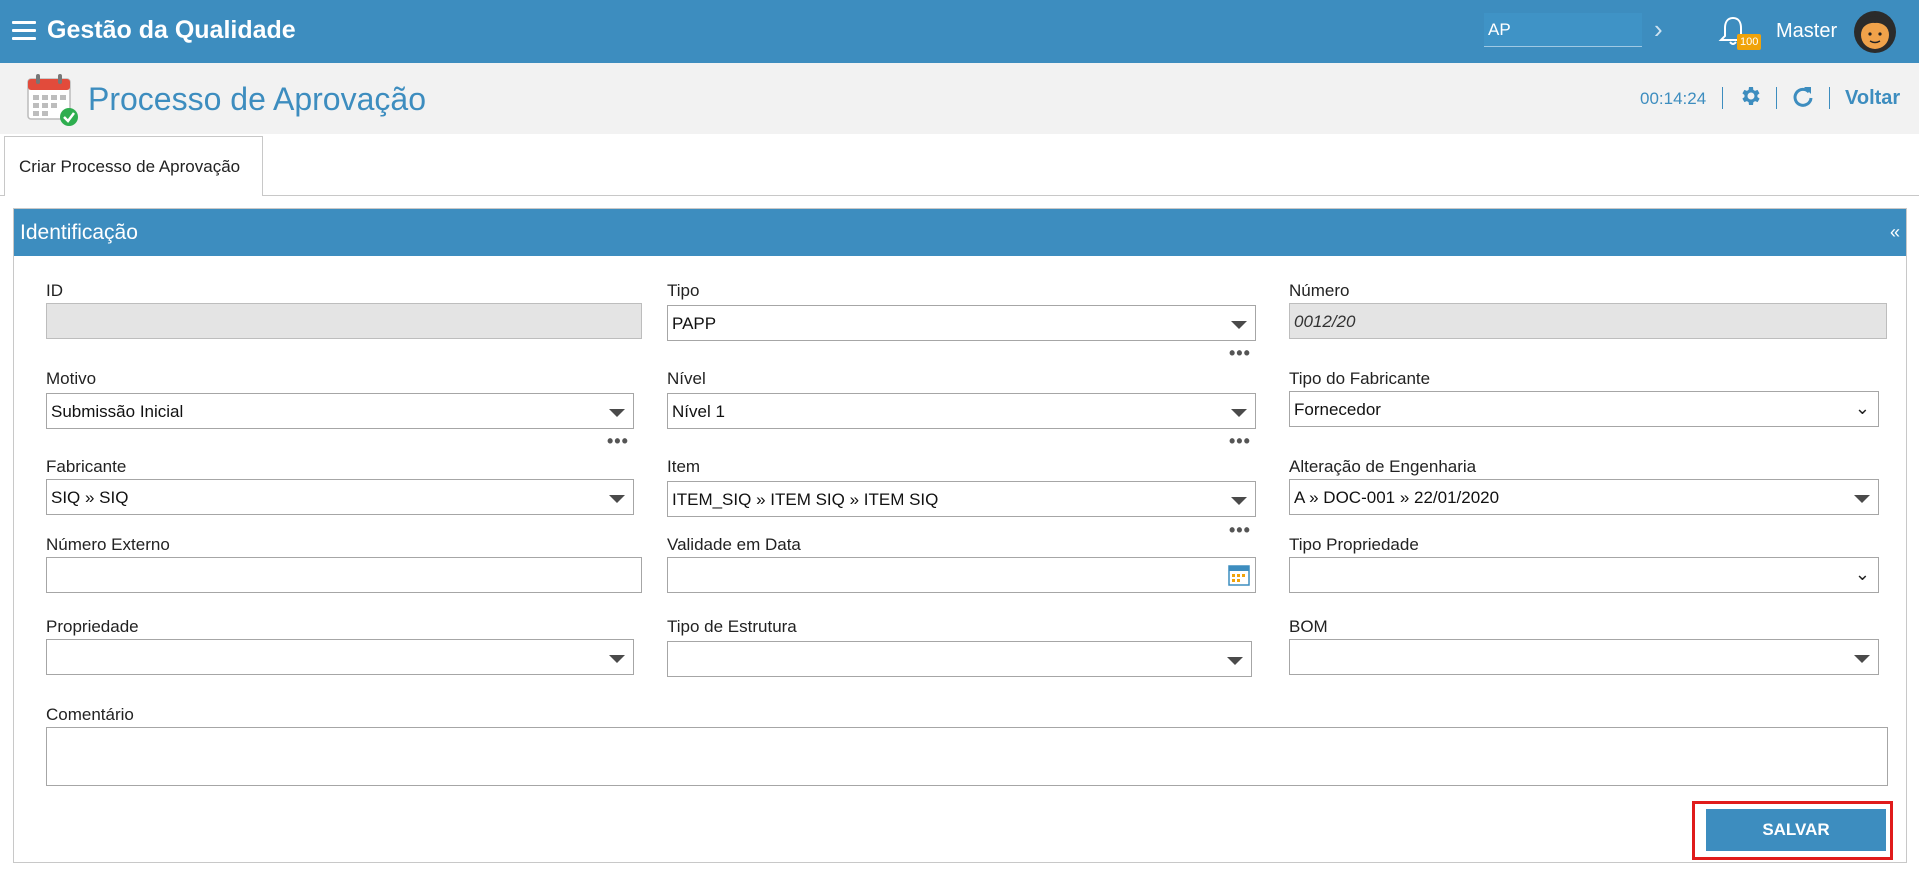  Describe the element at coordinates (1337, 409) in the screenshot. I see `tipo-fabricante-value: Fornecedor` at that location.